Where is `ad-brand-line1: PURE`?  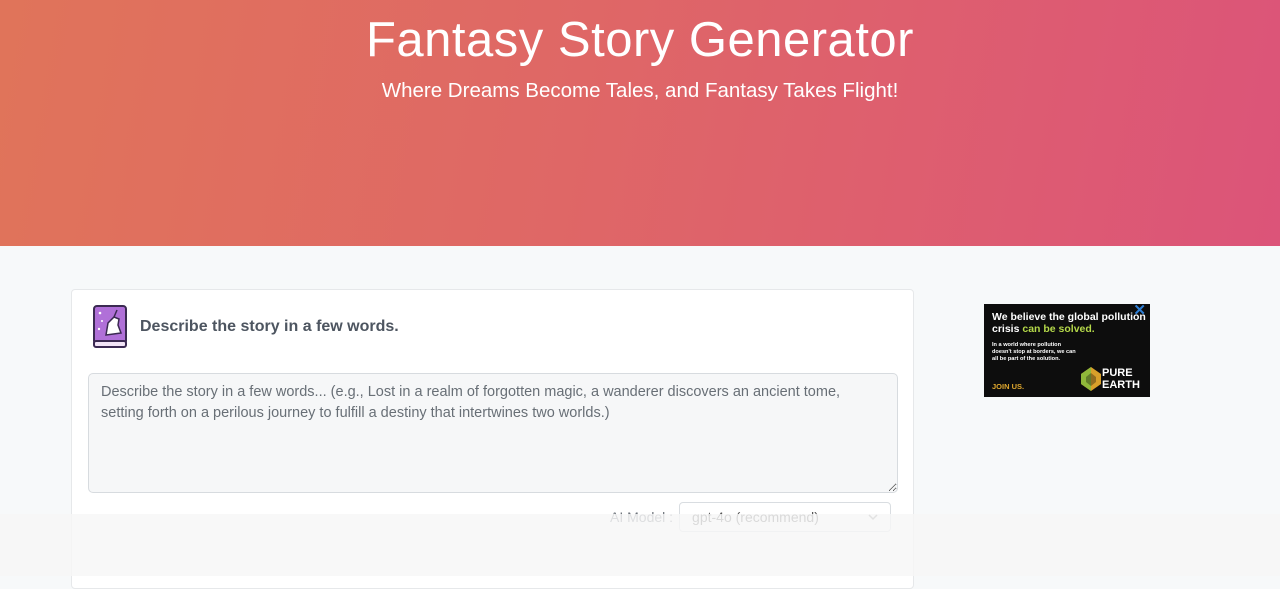
ad-brand-line1: PURE is located at coordinates (1117, 373).